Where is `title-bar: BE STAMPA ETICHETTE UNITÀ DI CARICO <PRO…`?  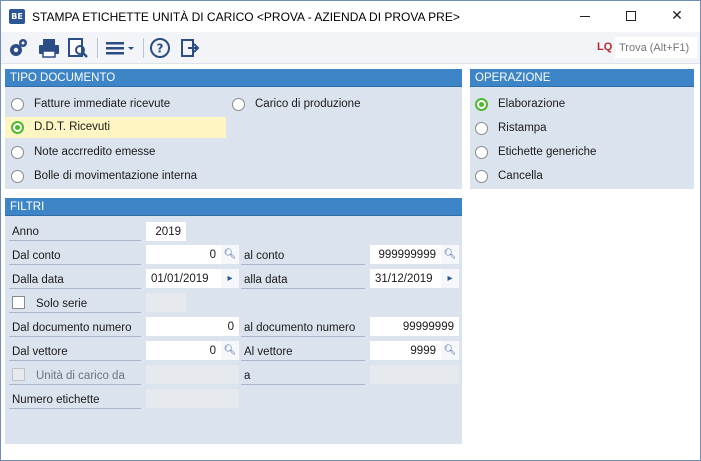 title-bar: BE STAMPA ETICHETTE UNITÀ DI CARICO <PRO… is located at coordinates (350, 16).